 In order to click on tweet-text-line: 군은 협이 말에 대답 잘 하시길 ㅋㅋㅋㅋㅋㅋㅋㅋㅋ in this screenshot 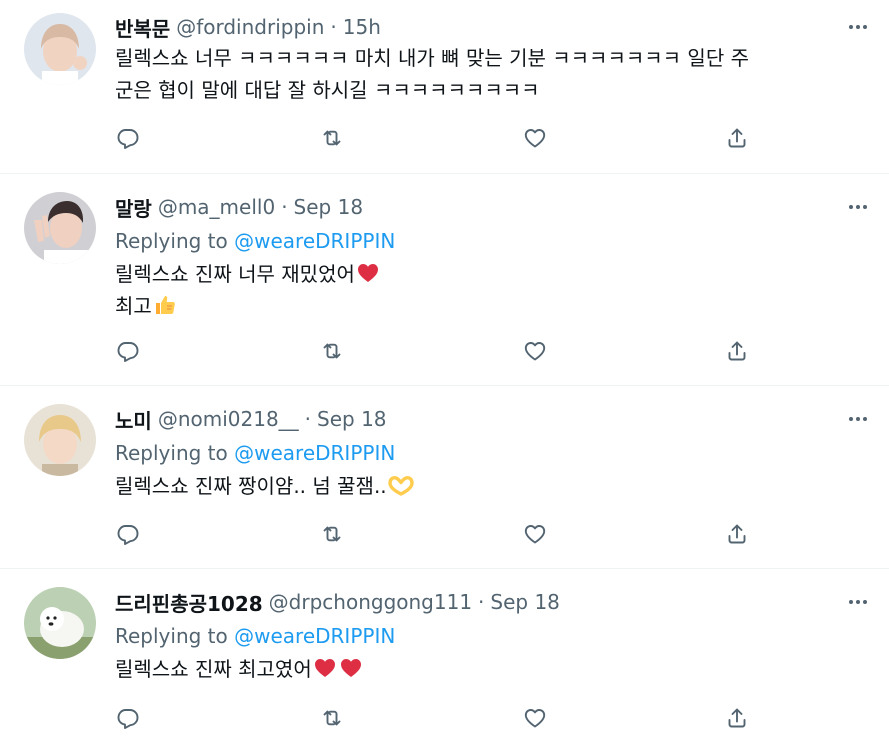, I will do `click(327, 90)`.